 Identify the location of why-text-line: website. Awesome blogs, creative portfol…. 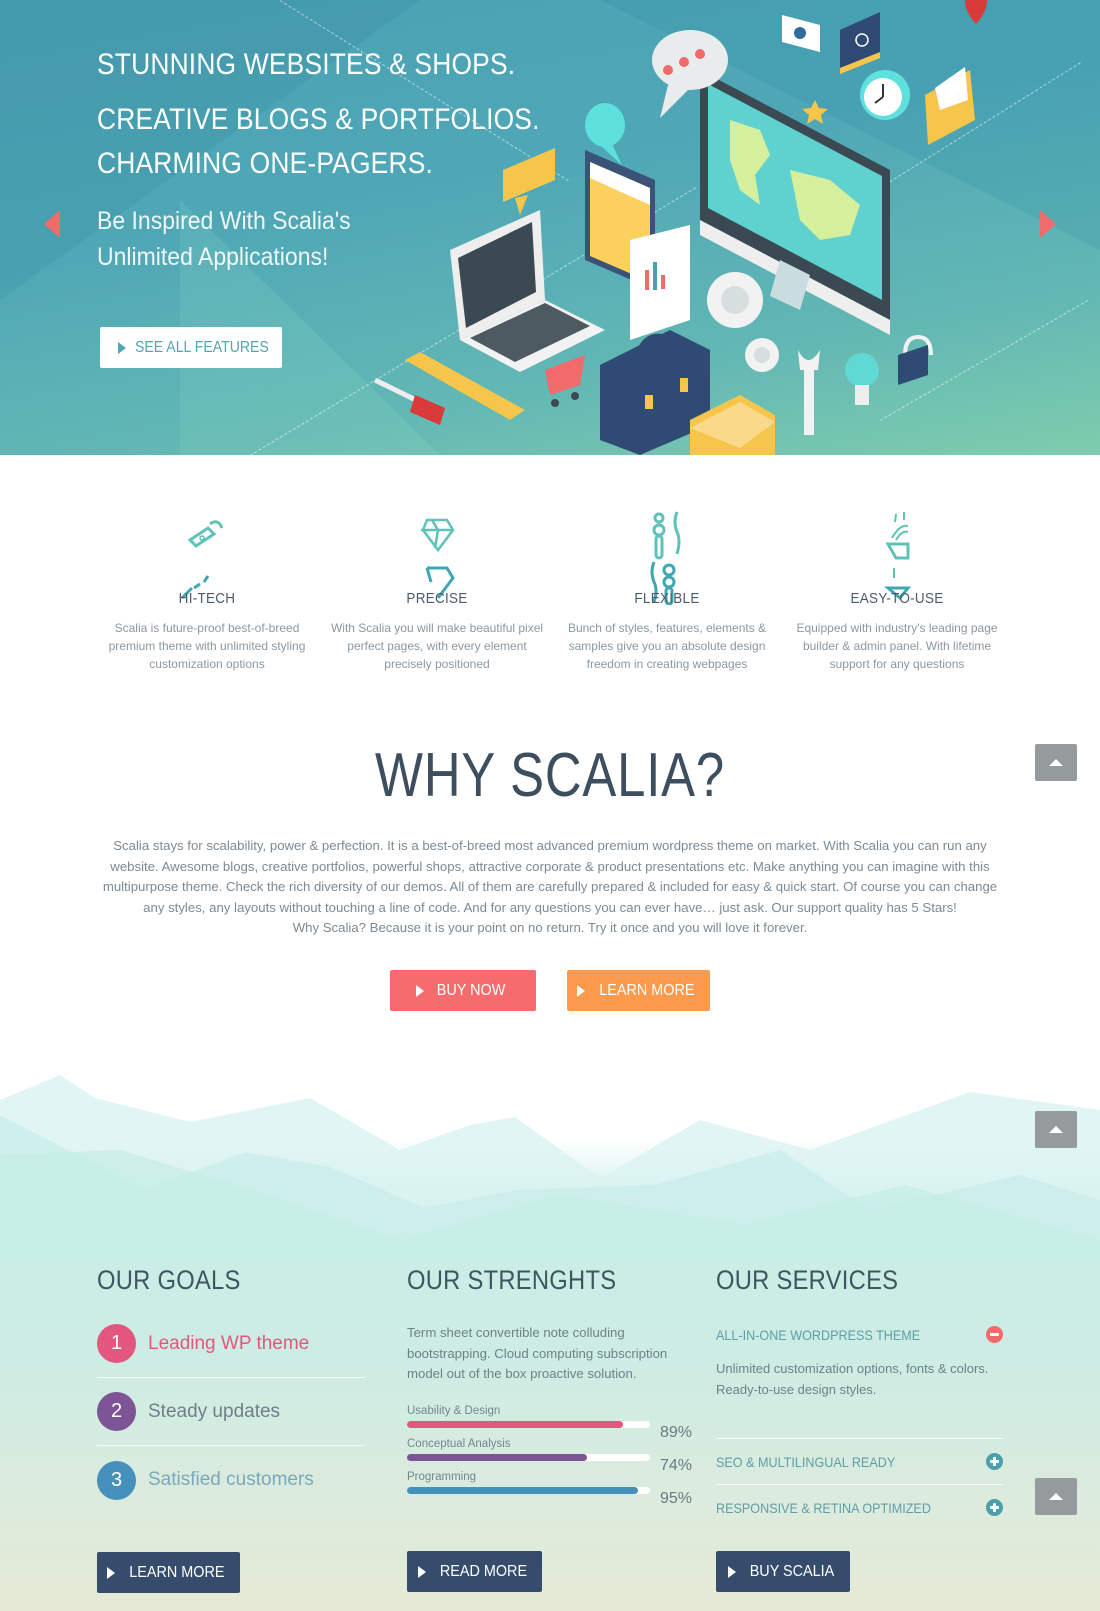
(550, 866).